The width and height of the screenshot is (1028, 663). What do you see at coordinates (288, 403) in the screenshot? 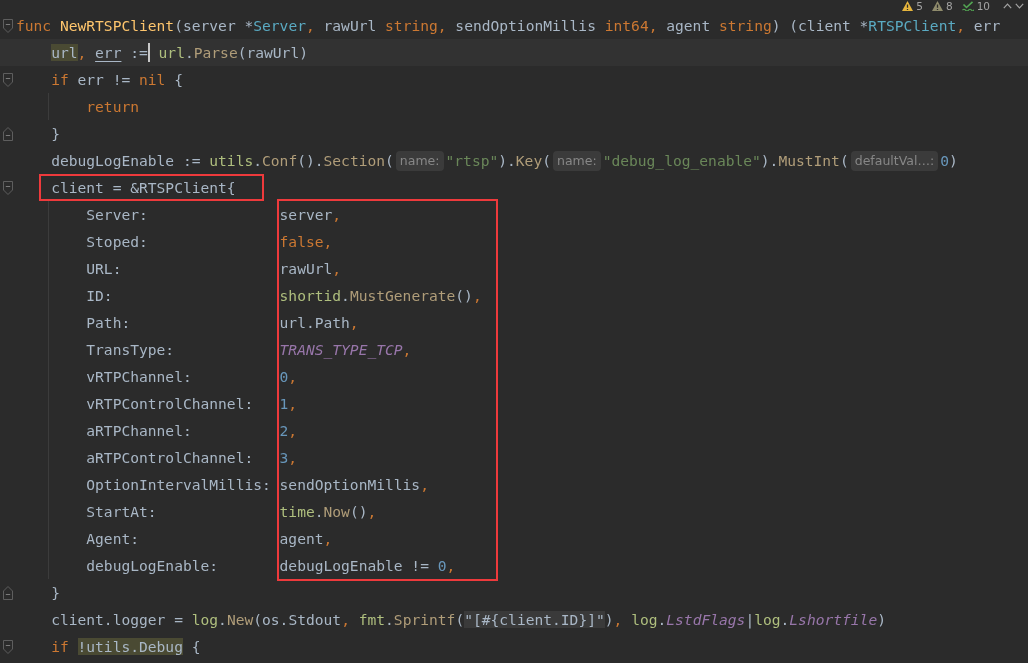
I see `field-value: 1,` at bounding box center [288, 403].